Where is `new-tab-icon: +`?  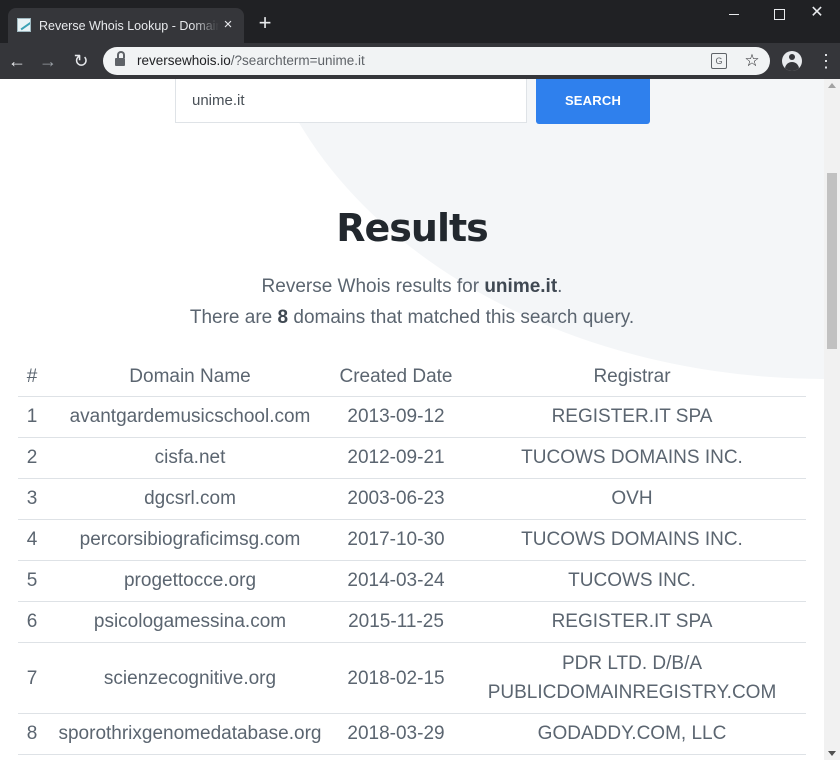 new-tab-icon: + is located at coordinates (265, 23).